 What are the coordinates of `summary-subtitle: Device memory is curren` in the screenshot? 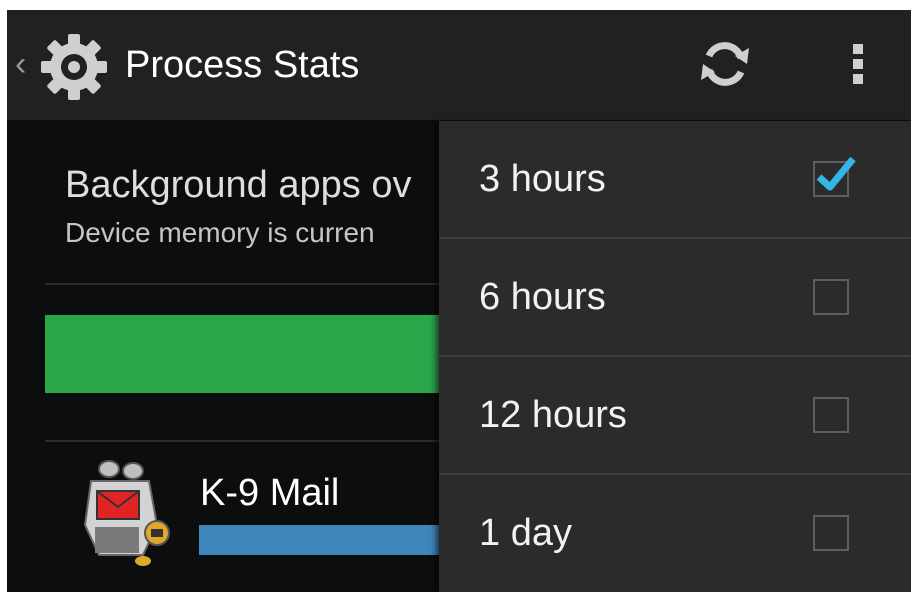 It's located at (220, 232).